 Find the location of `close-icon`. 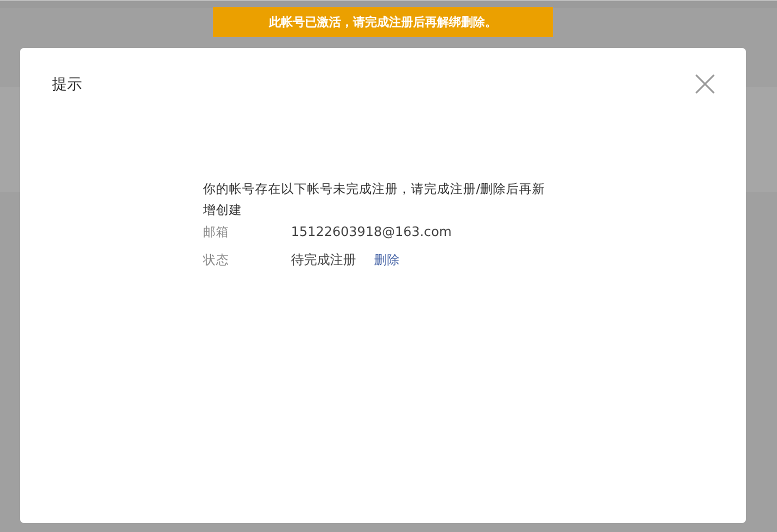

close-icon is located at coordinates (705, 84).